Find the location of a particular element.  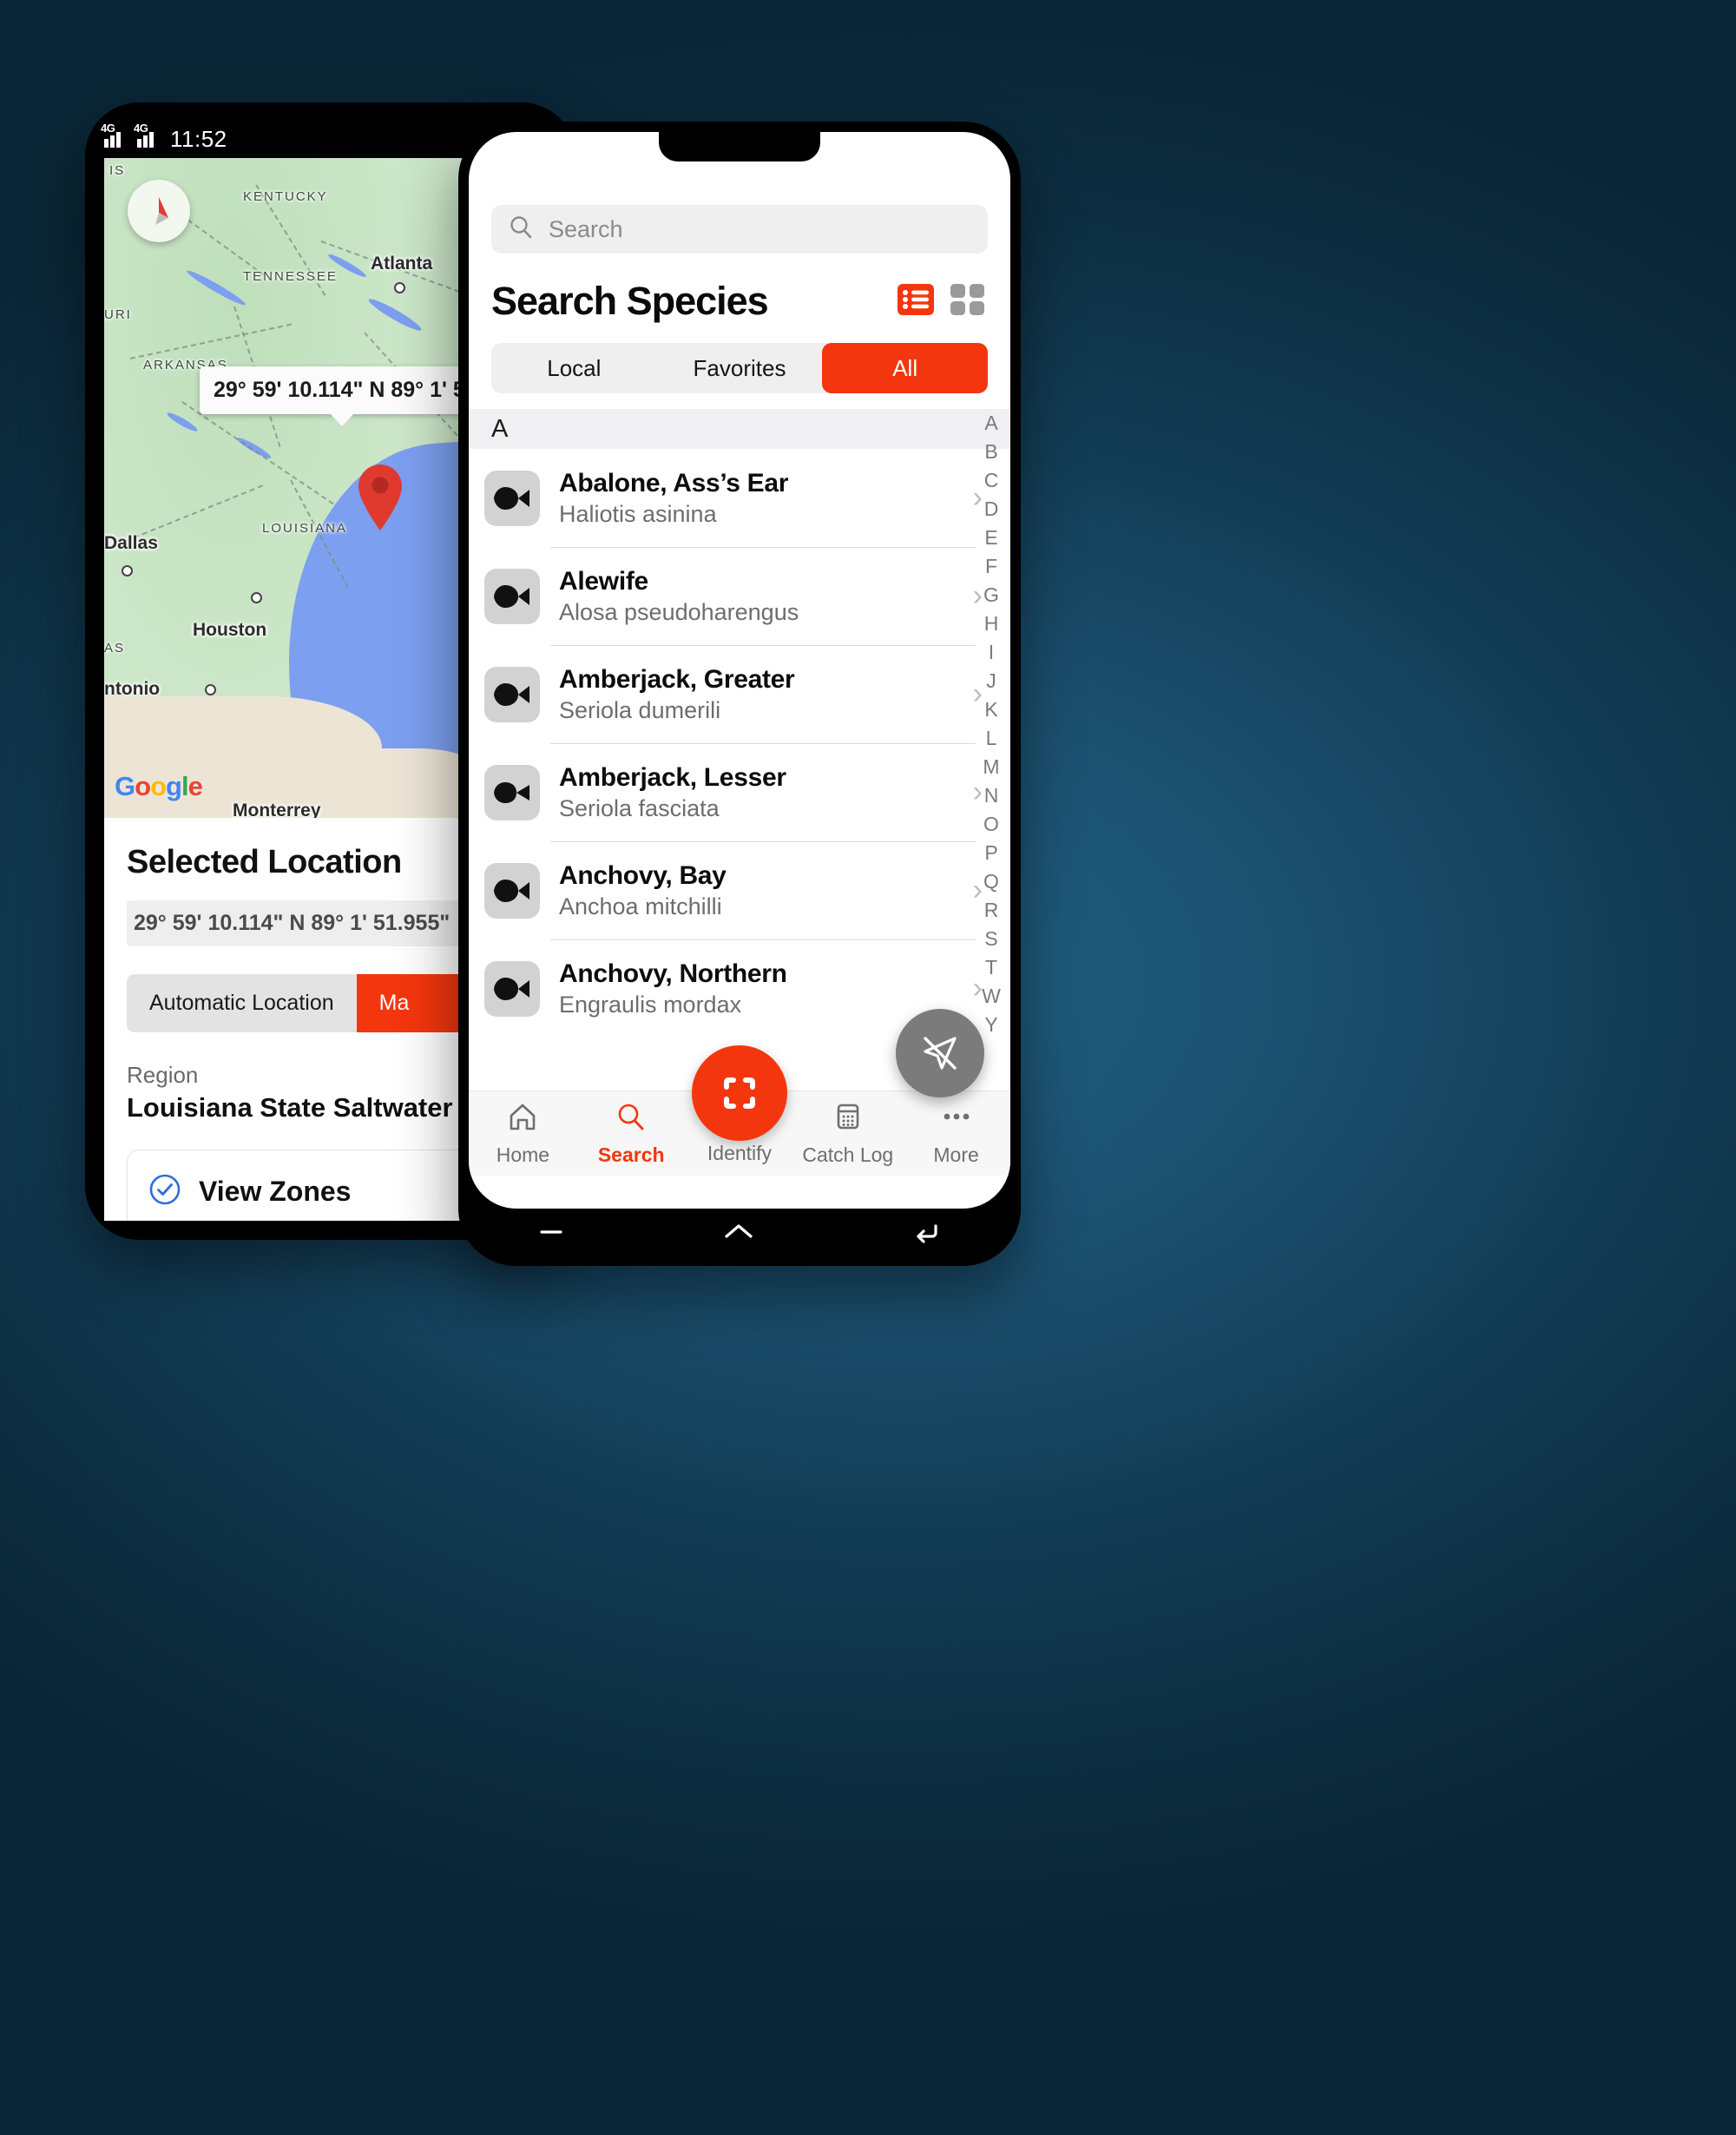

map-coordinate-callout: 29° 59' 10.114" N 89° 1' 5 is located at coordinates (339, 396).